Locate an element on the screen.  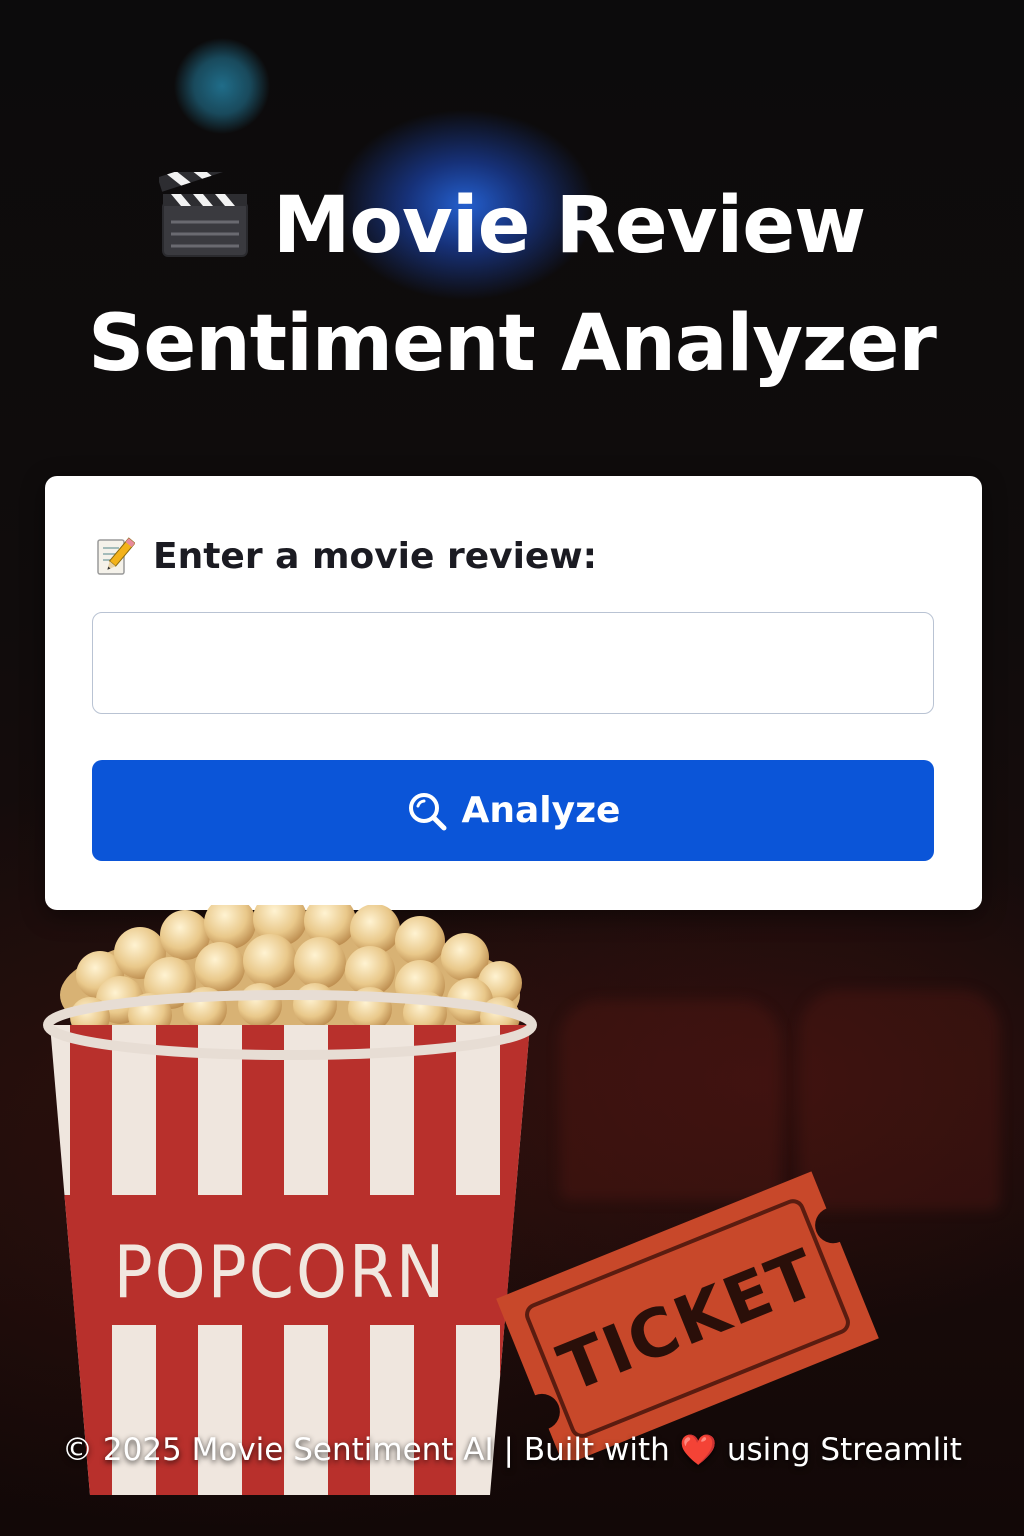
heart-icon: ❤️ is located at coordinates (698, 1450).